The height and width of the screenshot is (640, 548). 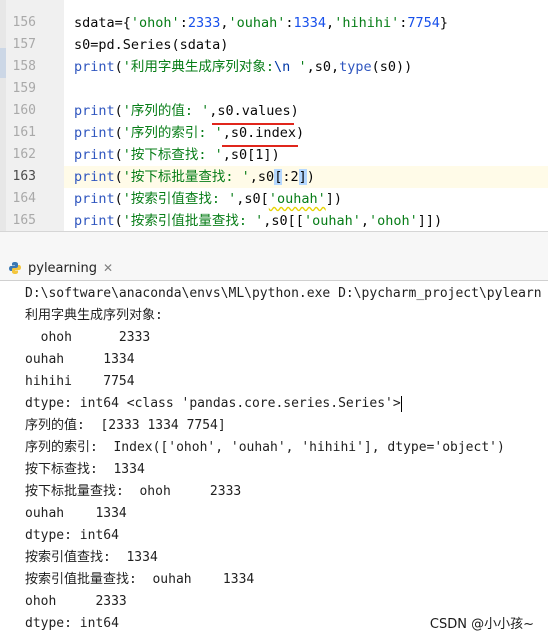 I want to click on line-number: 165, so click(x=18, y=220).